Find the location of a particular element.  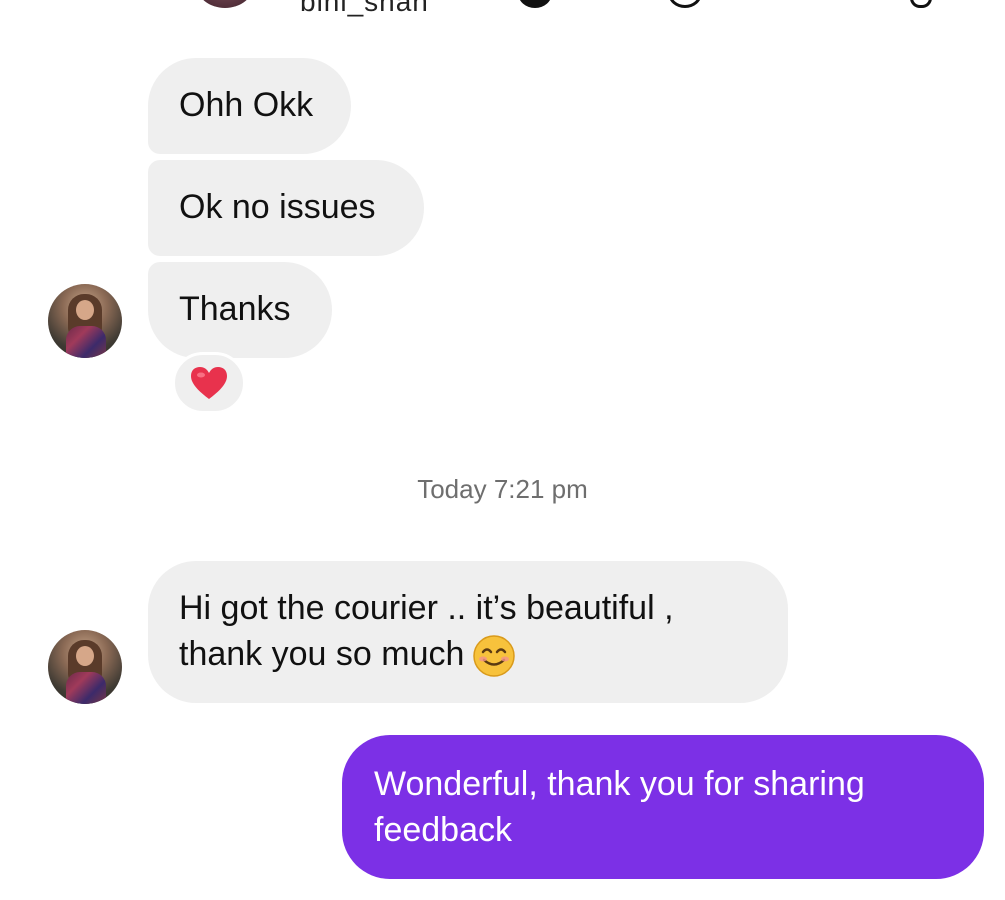

message-bubble-incoming: Ohh Okk is located at coordinates (249, 106).